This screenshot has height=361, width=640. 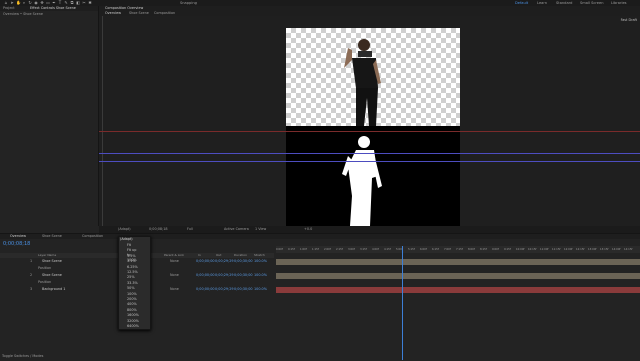 I want to click on views-dropdown: 1 View, so click(x=260, y=229).